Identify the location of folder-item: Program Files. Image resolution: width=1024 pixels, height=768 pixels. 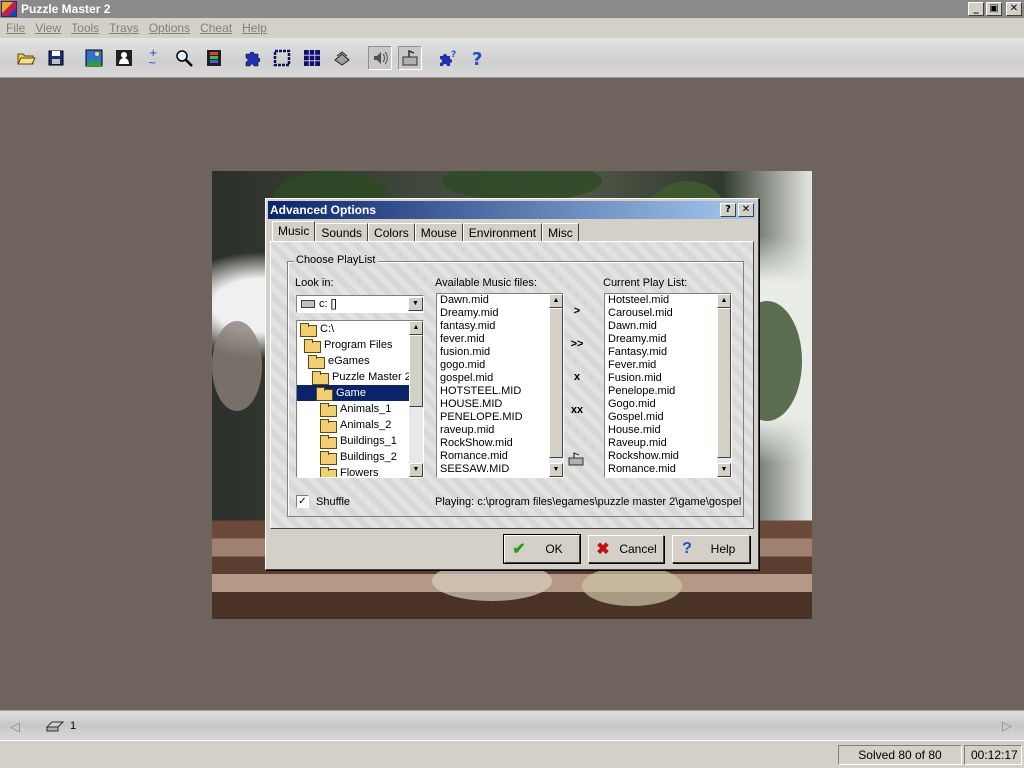
(360, 345).